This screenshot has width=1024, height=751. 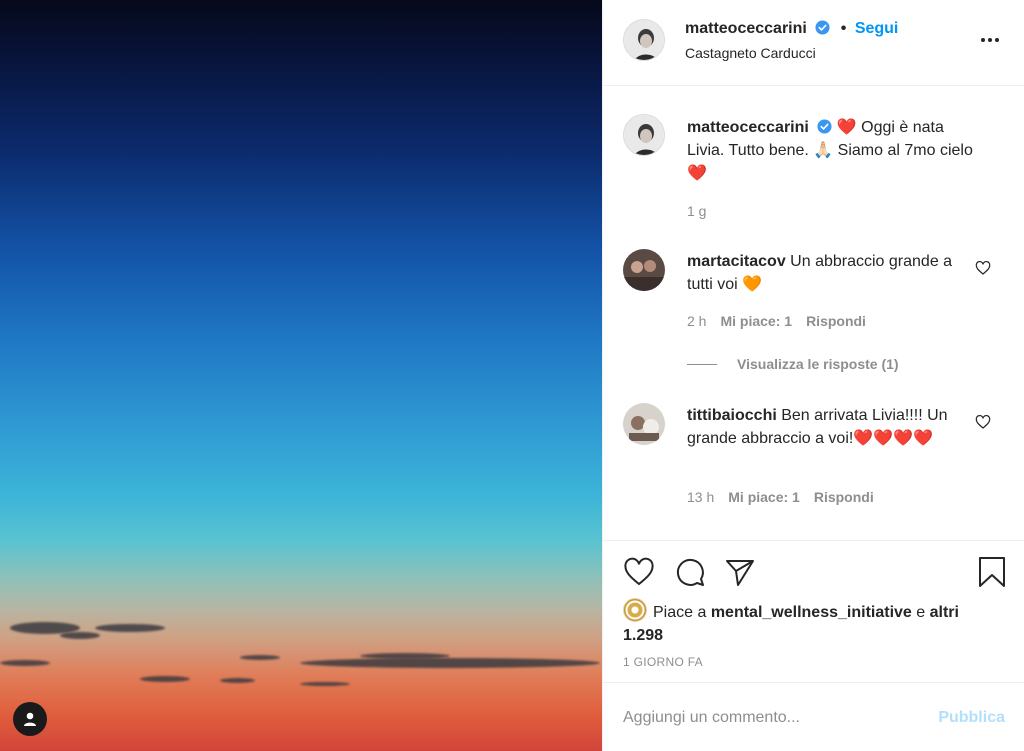 I want to click on comment-meta: 2 h Mi piace: 1 Rispondi, so click(x=776, y=321).